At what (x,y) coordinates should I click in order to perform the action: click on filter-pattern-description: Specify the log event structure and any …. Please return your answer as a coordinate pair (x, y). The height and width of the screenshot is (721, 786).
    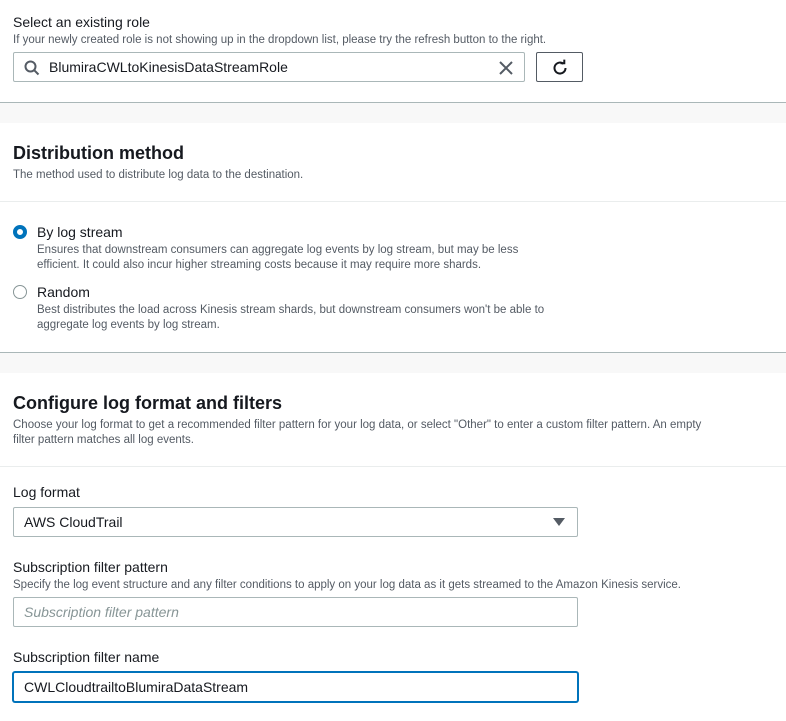
    Looking at the image, I should click on (347, 585).